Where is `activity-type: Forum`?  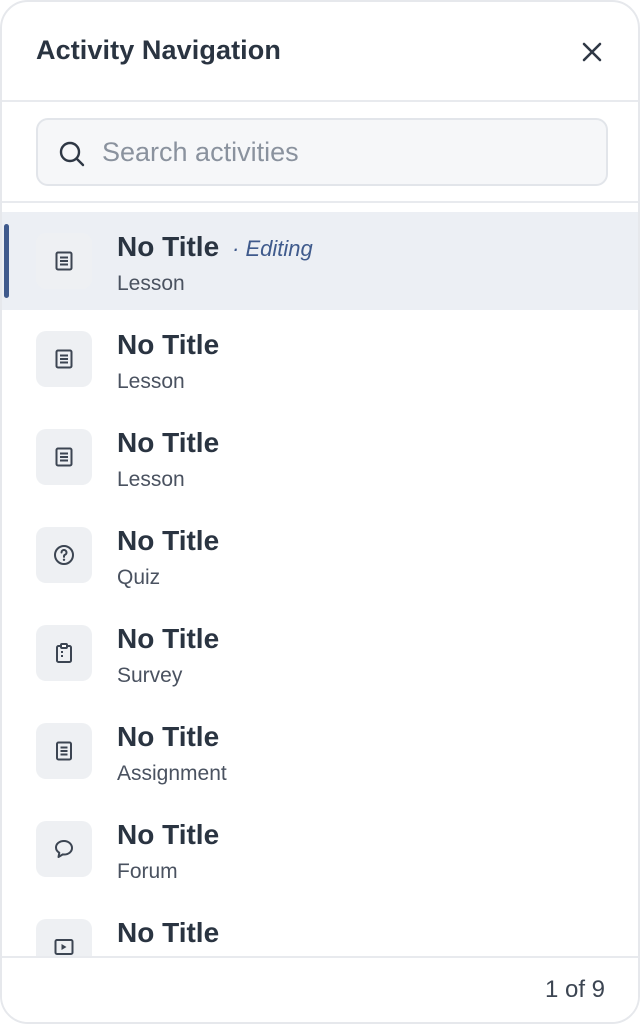 activity-type: Forum is located at coordinates (147, 871).